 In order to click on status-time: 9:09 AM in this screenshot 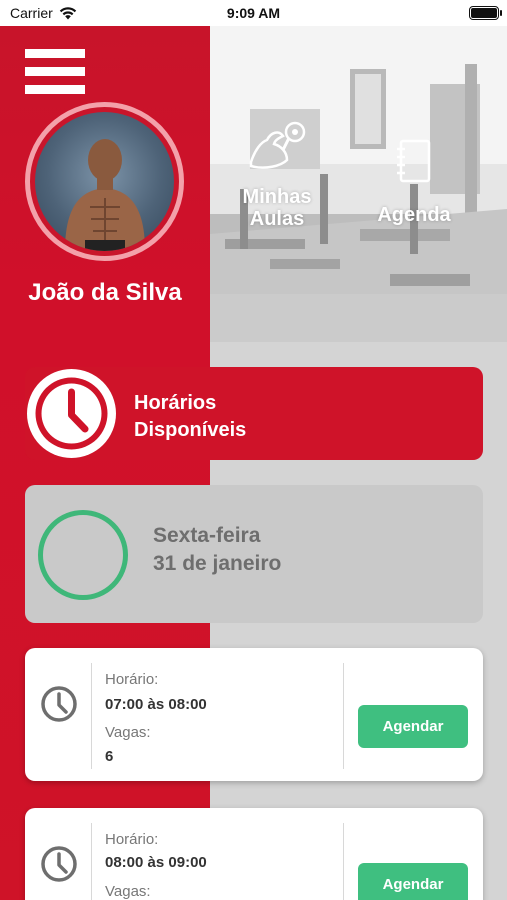, I will do `click(253, 13)`.